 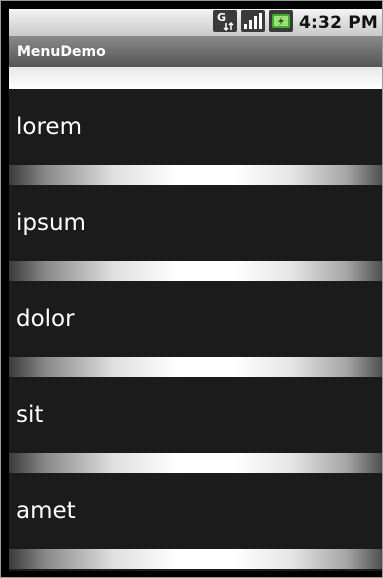 What do you see at coordinates (45, 319) in the screenshot?
I see `list-item-label: dolor` at bounding box center [45, 319].